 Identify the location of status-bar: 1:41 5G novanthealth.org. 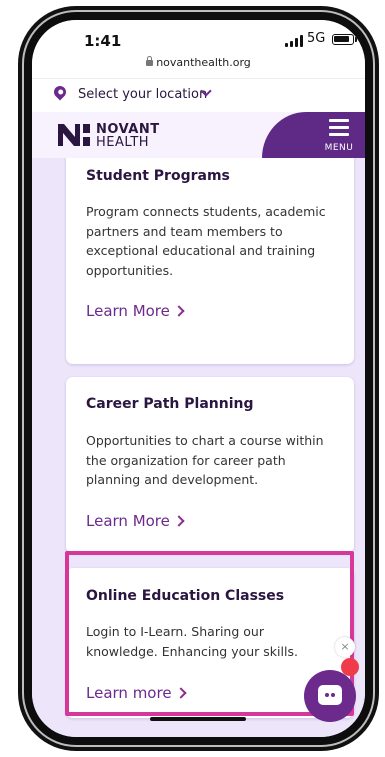
(198, 49).